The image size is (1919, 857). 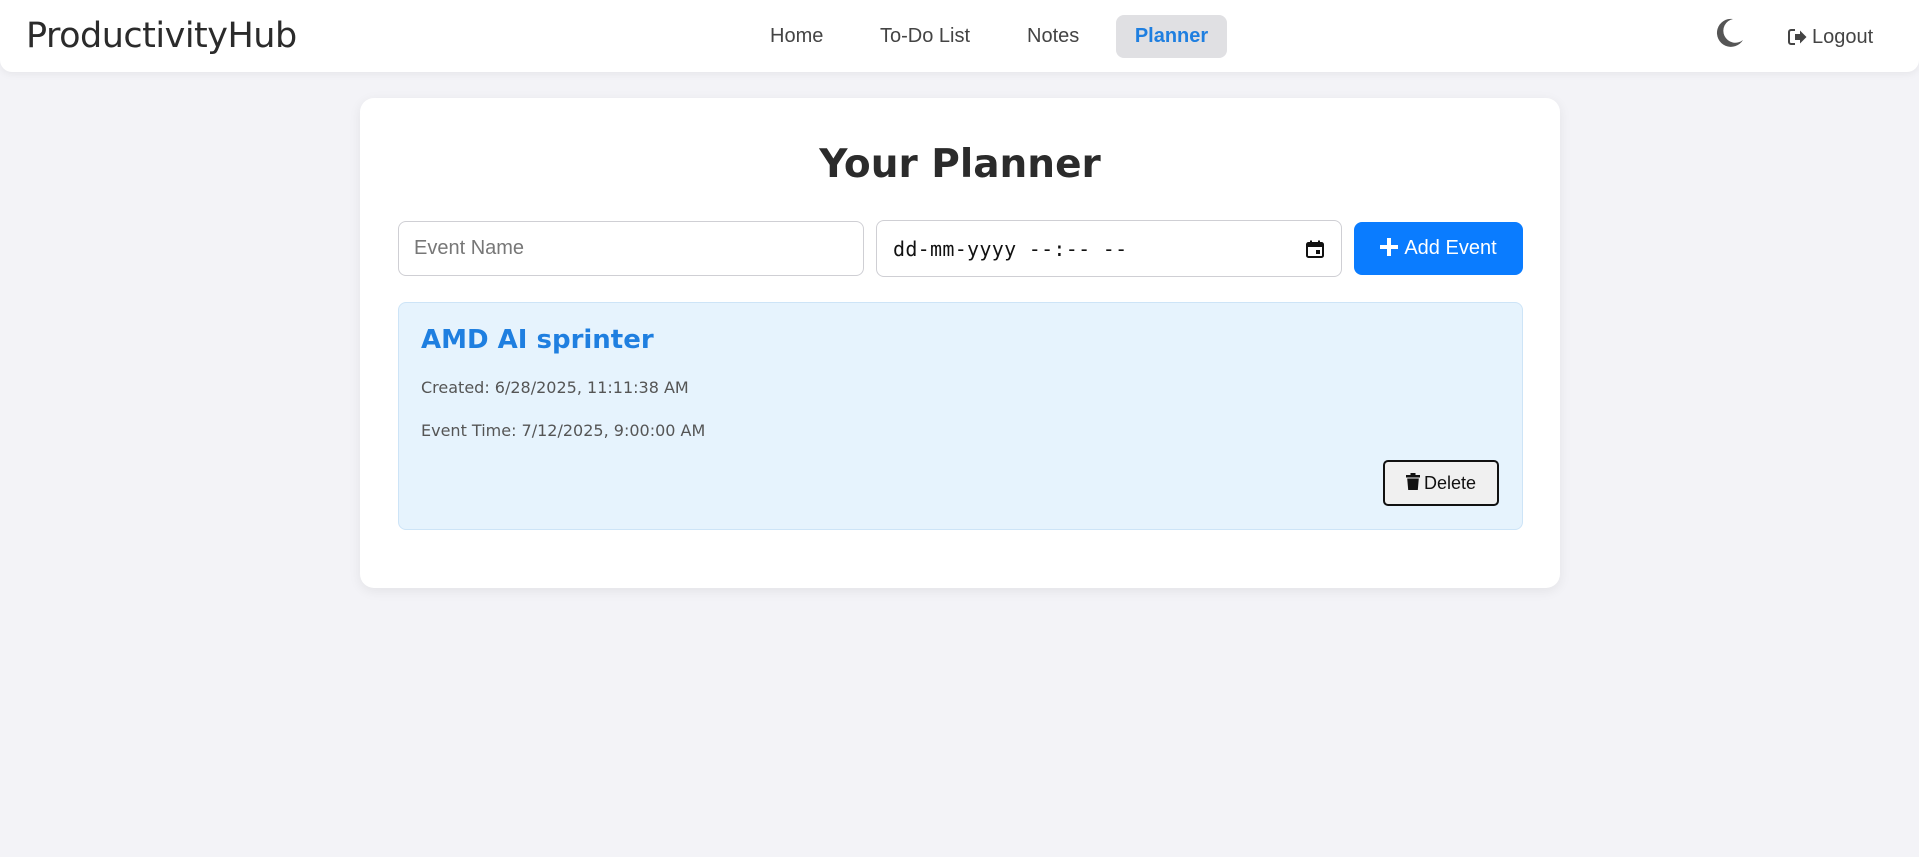 What do you see at coordinates (1450, 248) in the screenshot?
I see `add-event-label: Add Event` at bounding box center [1450, 248].